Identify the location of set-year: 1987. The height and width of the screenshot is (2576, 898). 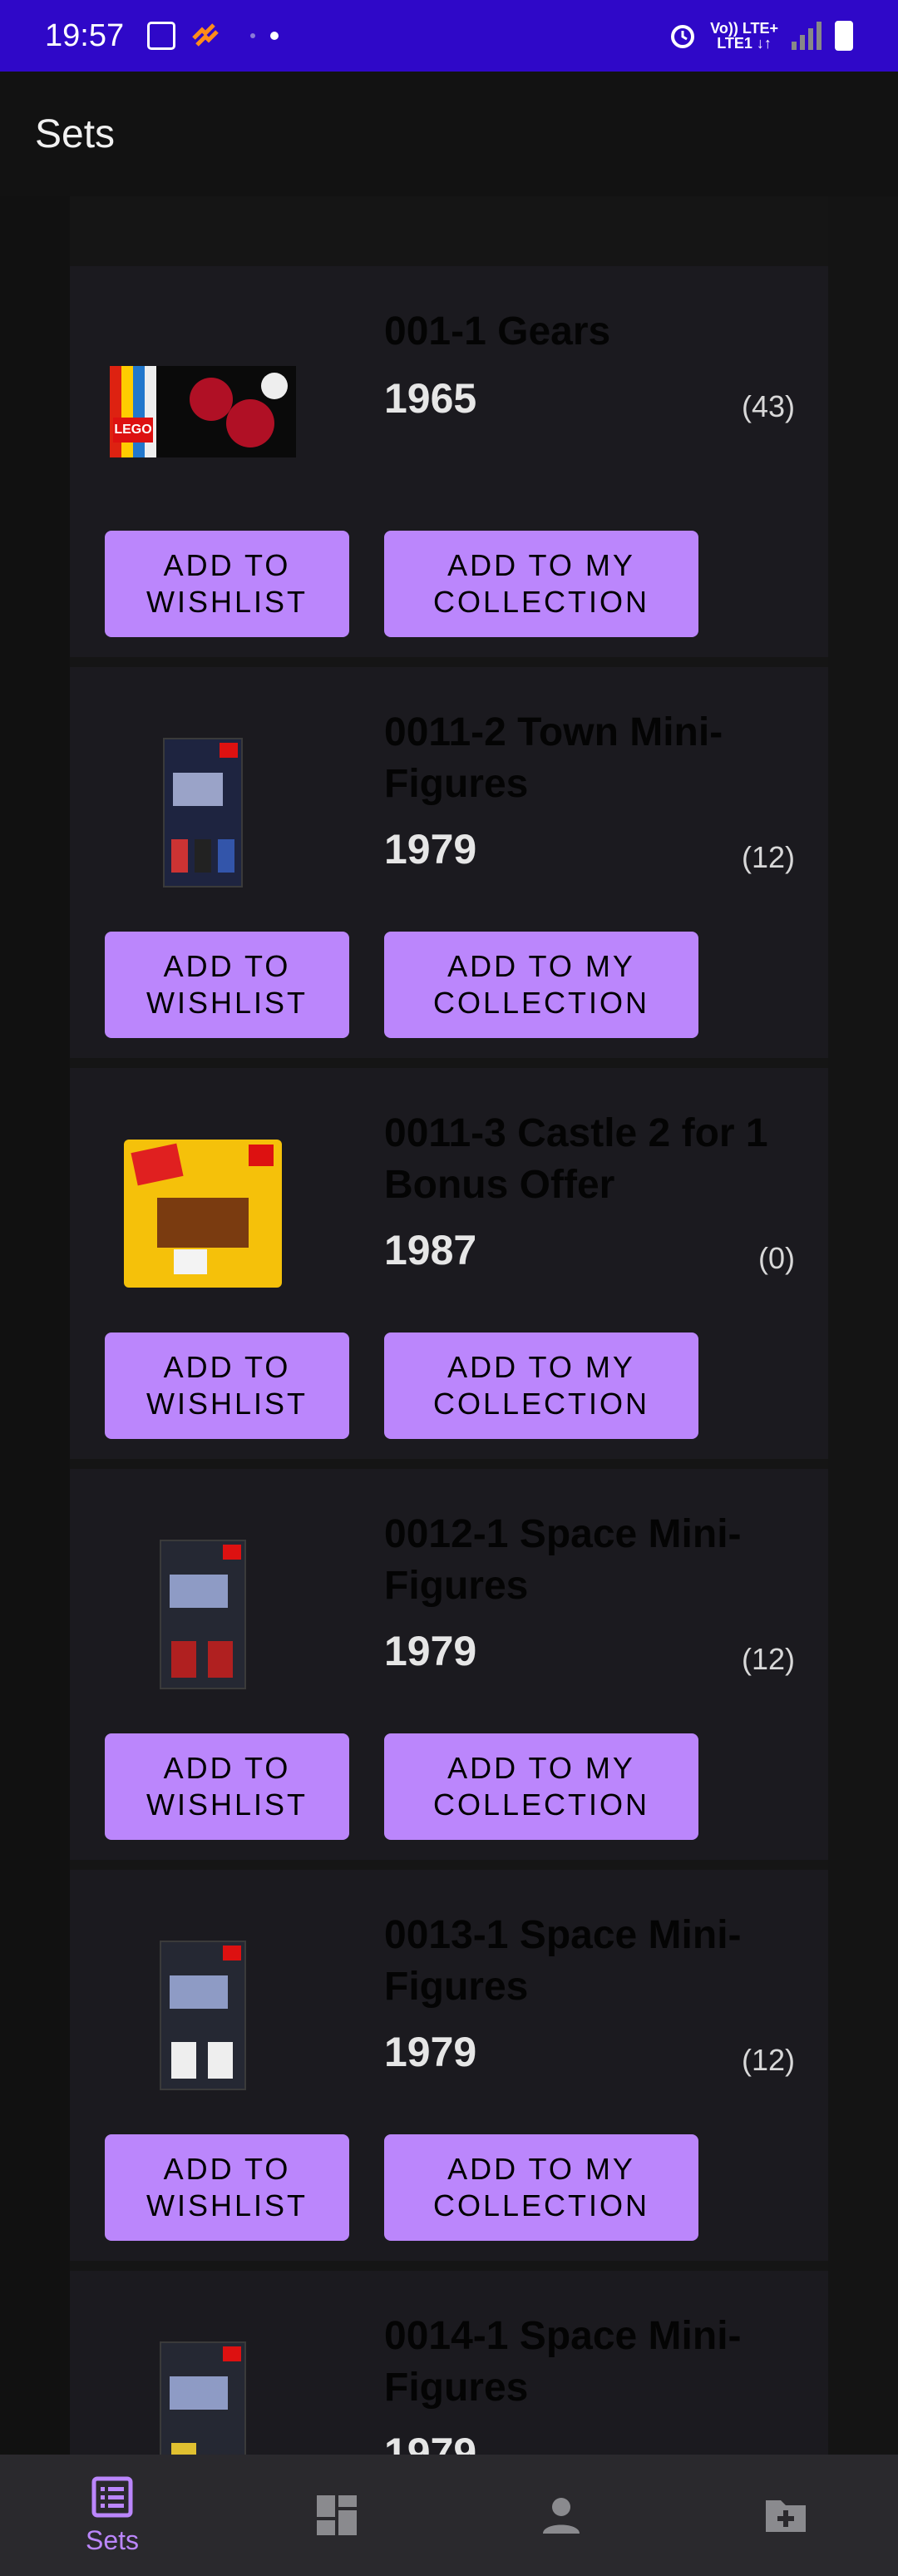
(430, 1250).